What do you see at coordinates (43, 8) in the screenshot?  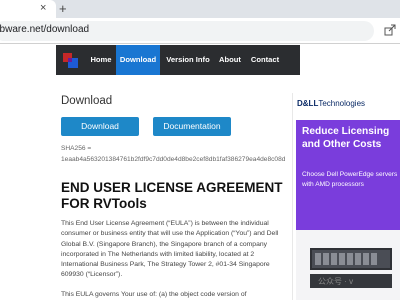 I see `close-tab-icon: ×` at bounding box center [43, 8].